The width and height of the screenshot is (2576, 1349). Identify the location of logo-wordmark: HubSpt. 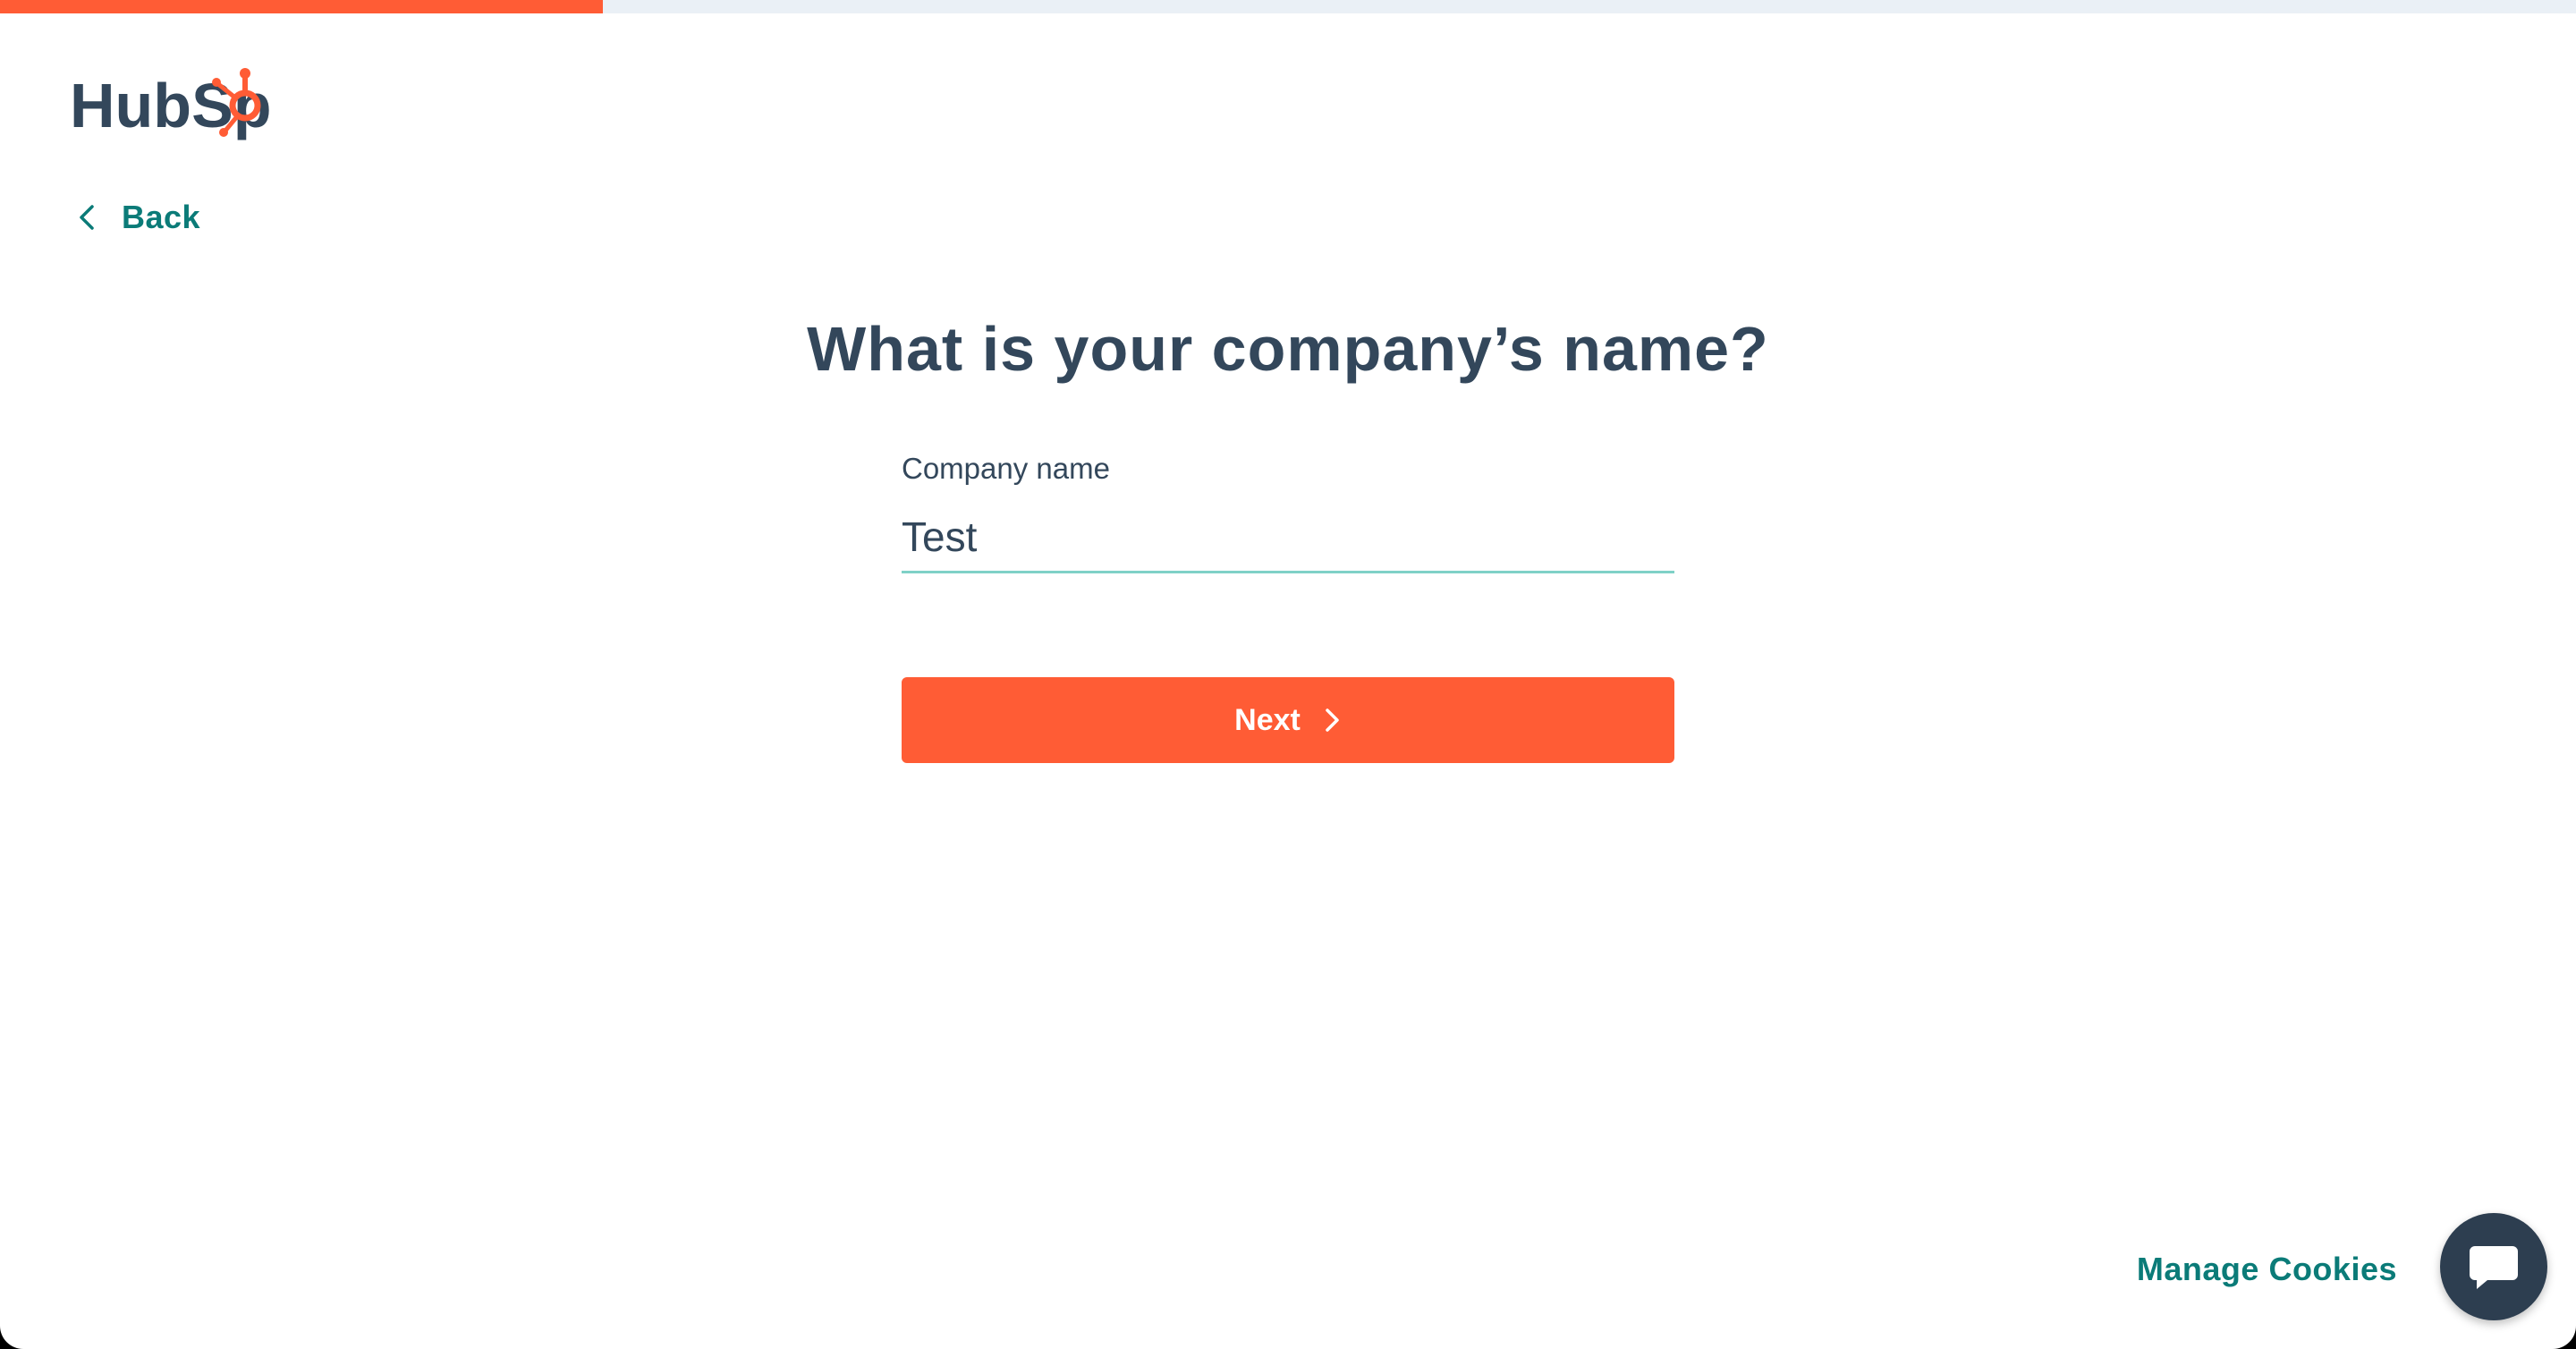
(188, 105).